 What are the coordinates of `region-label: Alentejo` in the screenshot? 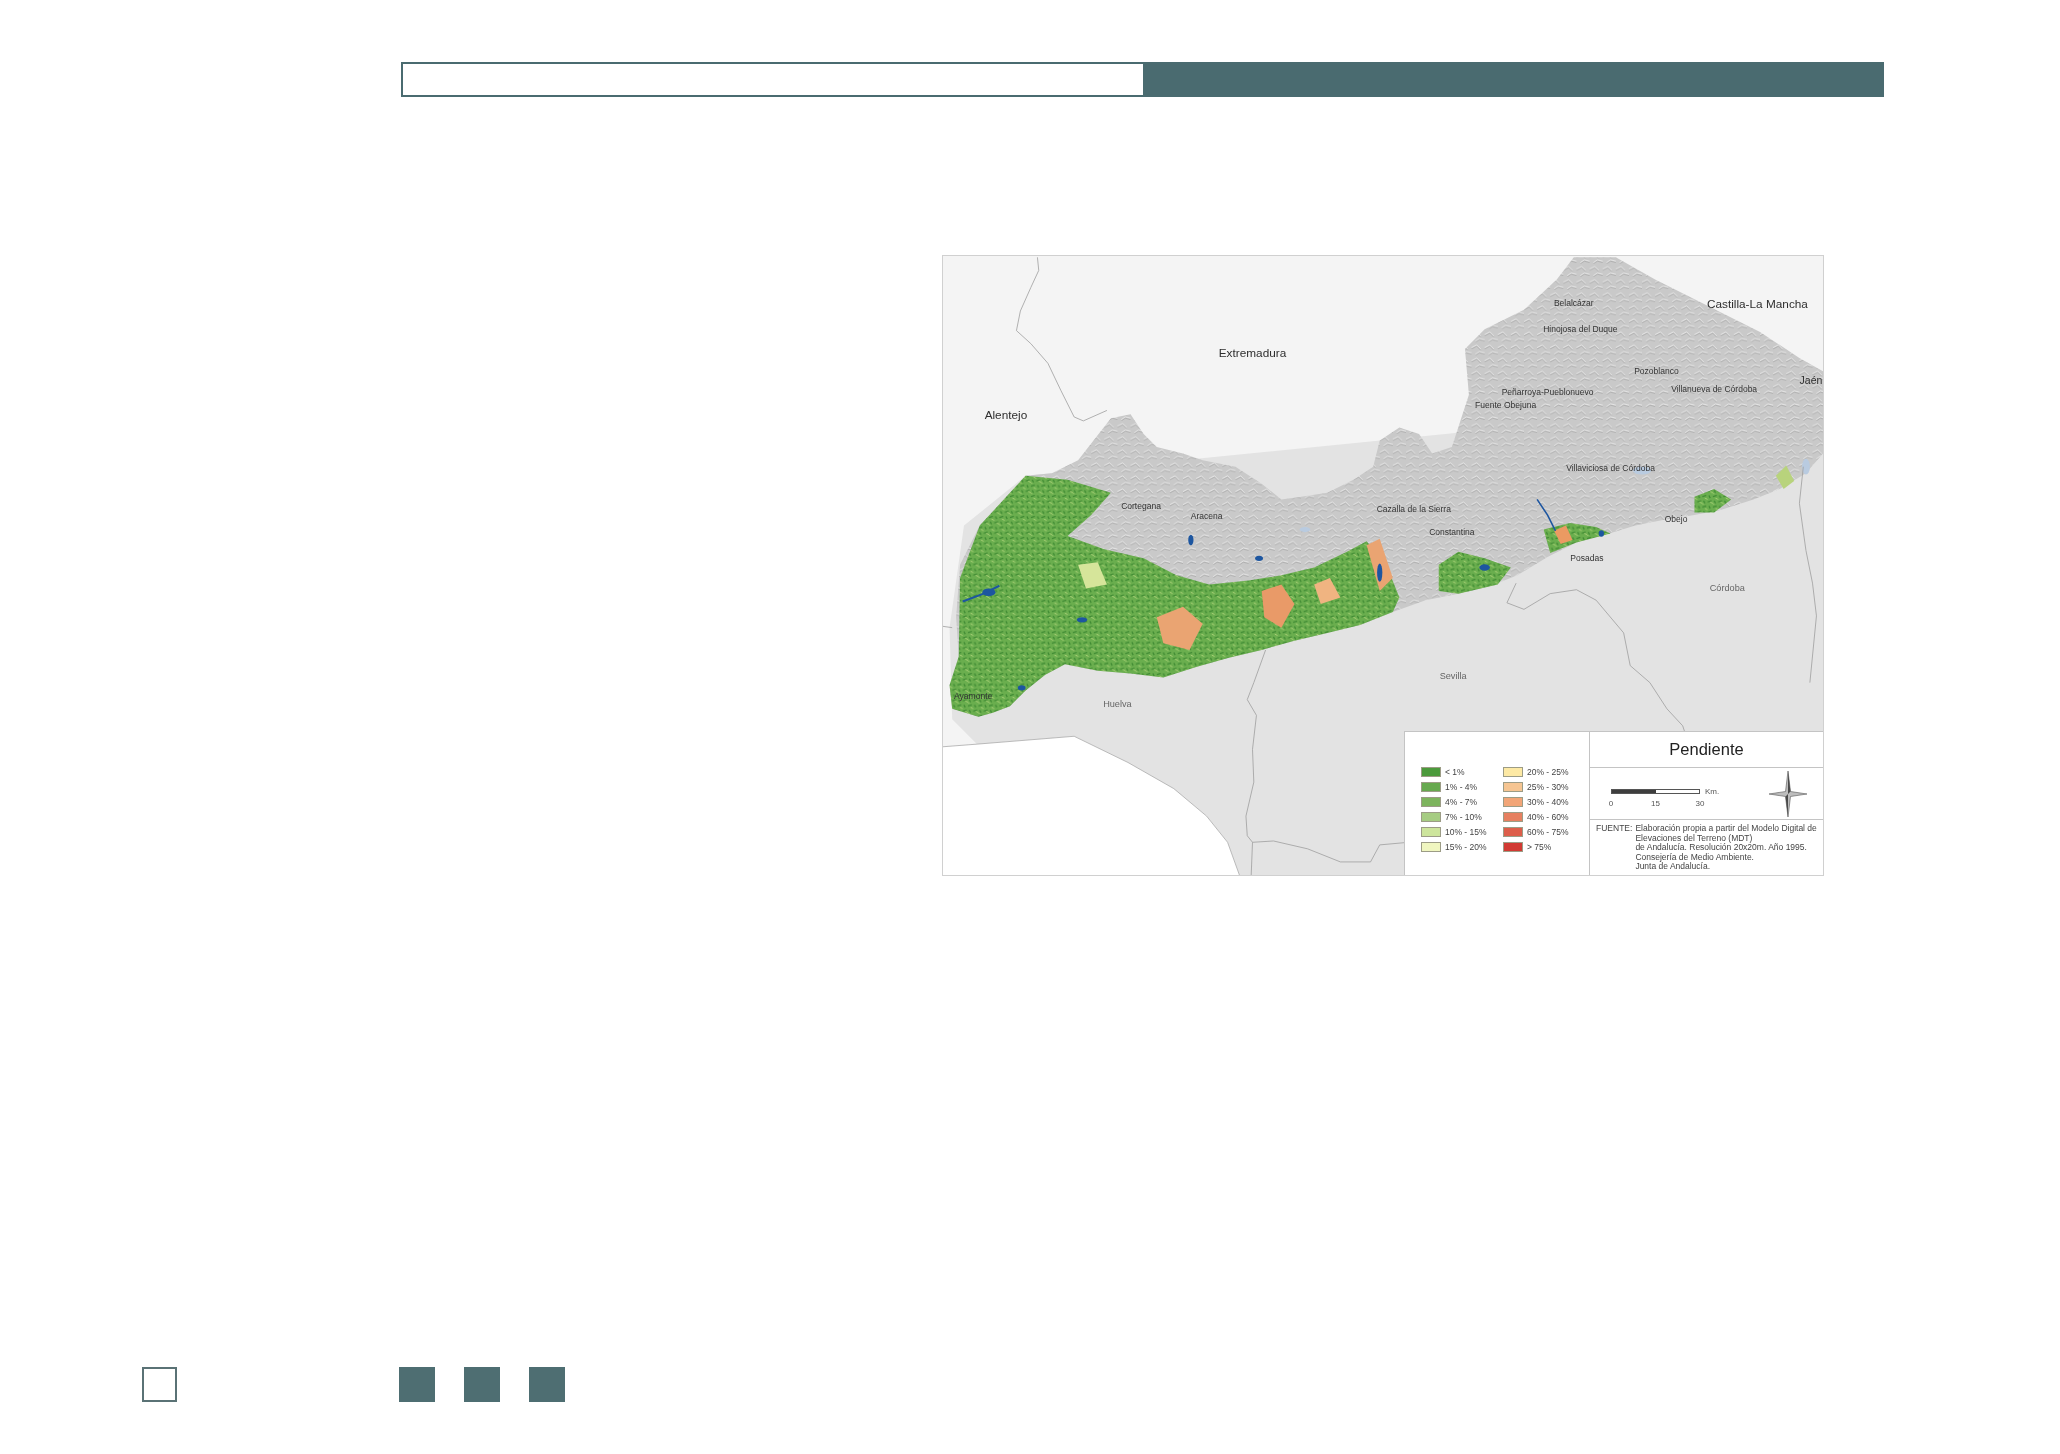 It's located at (1006, 414).